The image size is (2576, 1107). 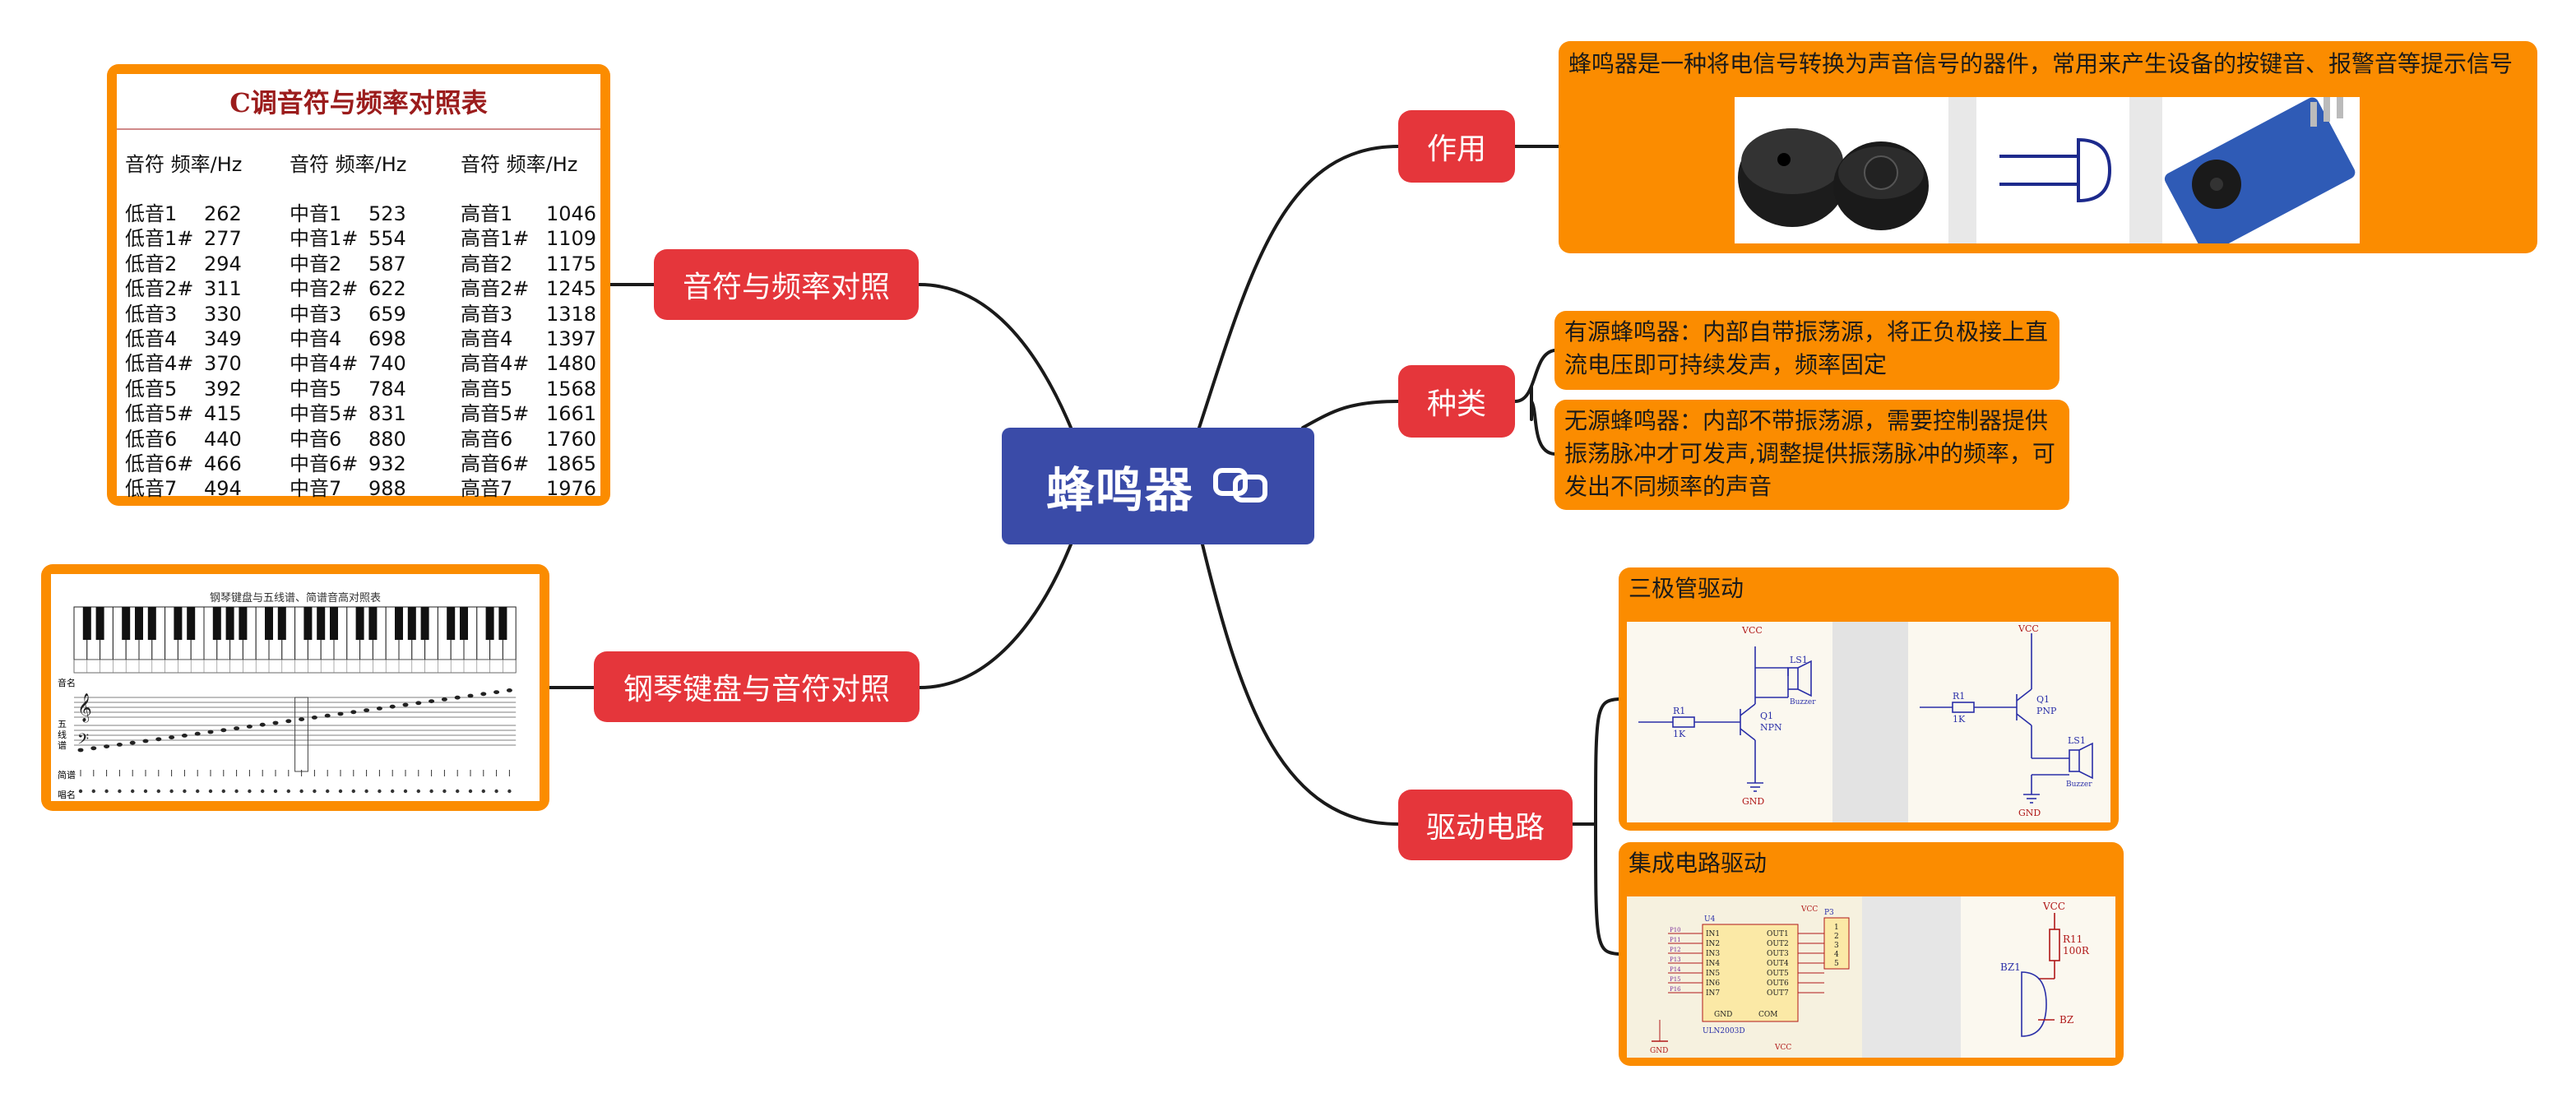 What do you see at coordinates (67, 775) in the screenshot?
I see `piano-row-label: 简谱` at bounding box center [67, 775].